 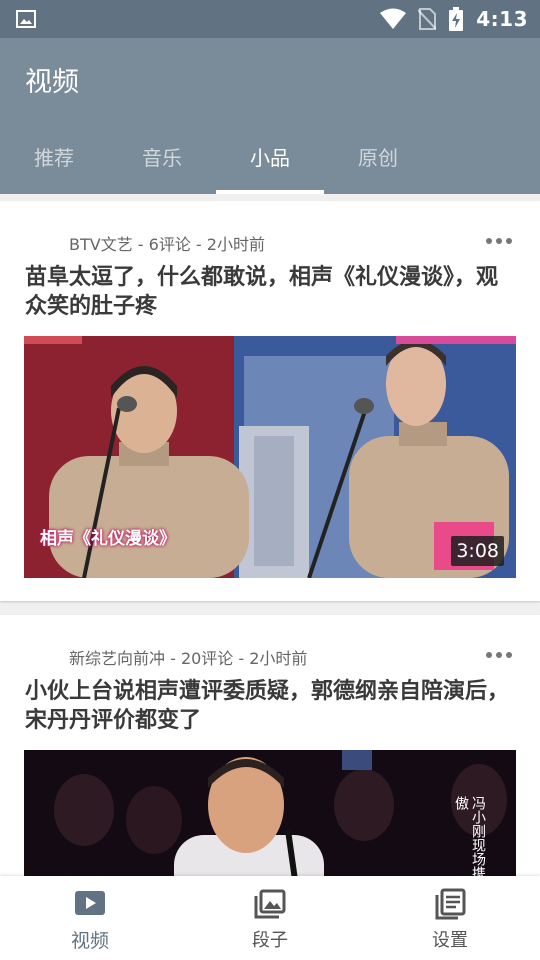 What do you see at coordinates (469, 836) in the screenshot?
I see `video-side-text: 冯小刚现场携爱徒笑傲` at bounding box center [469, 836].